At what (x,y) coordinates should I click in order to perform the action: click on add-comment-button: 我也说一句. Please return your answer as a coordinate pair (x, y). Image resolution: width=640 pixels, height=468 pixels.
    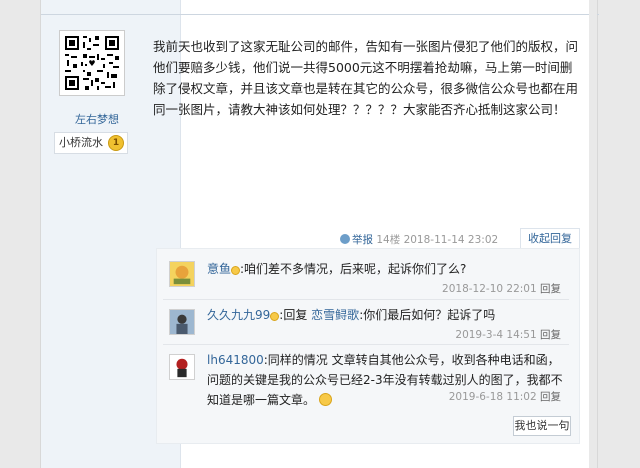
    Looking at the image, I should click on (542, 426).